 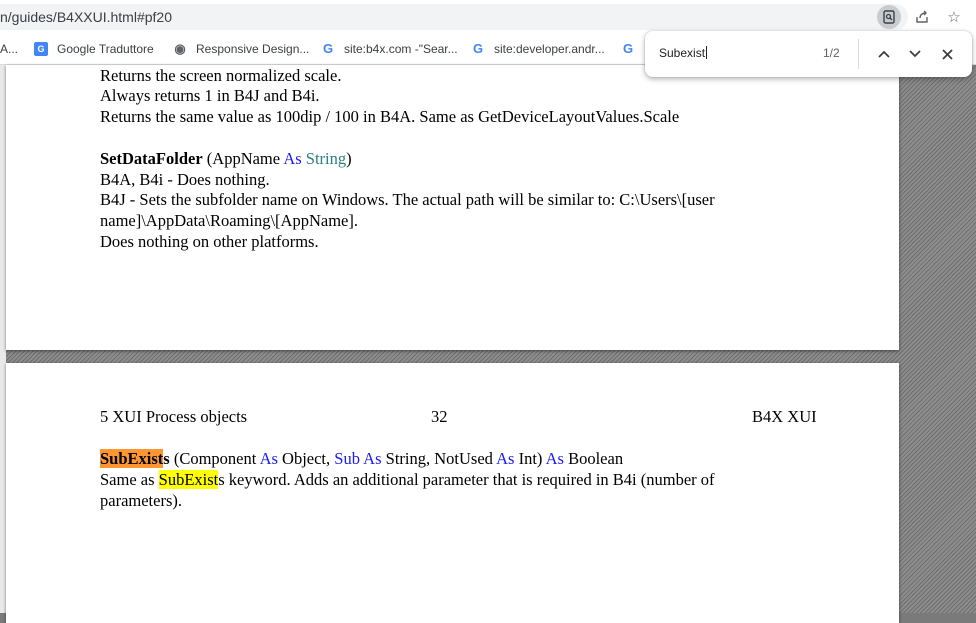 I want to click on text-line: name]\AppData\Roaming\[AppName]., so click(x=229, y=220).